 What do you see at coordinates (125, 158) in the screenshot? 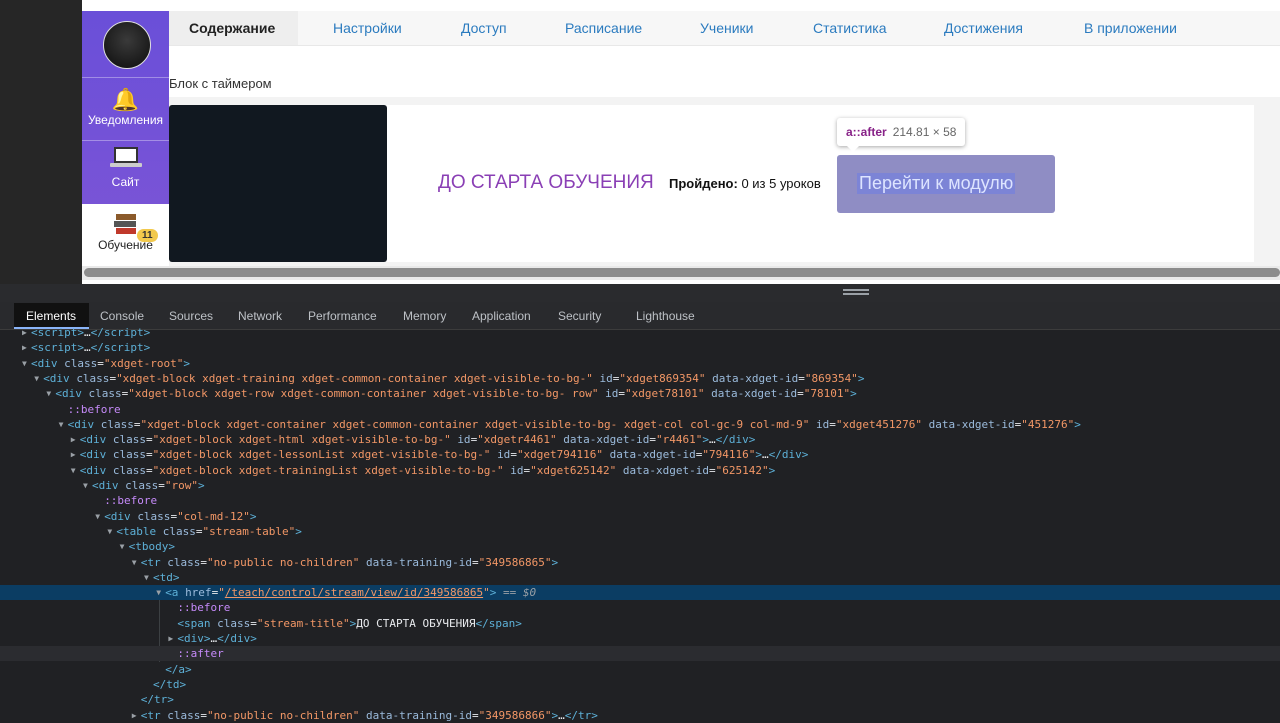
I see `laptop-icon` at bounding box center [125, 158].